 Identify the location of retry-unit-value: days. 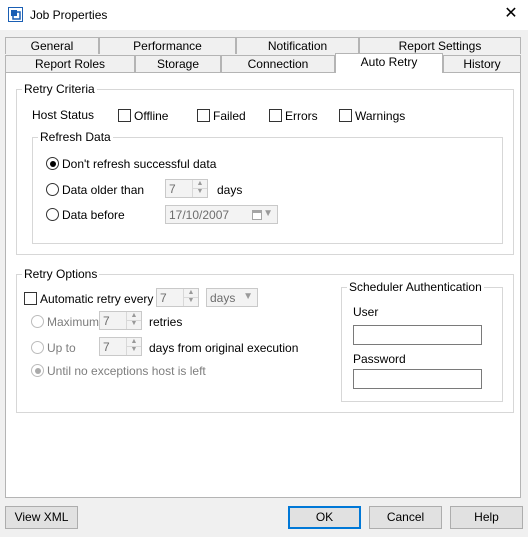
(223, 298).